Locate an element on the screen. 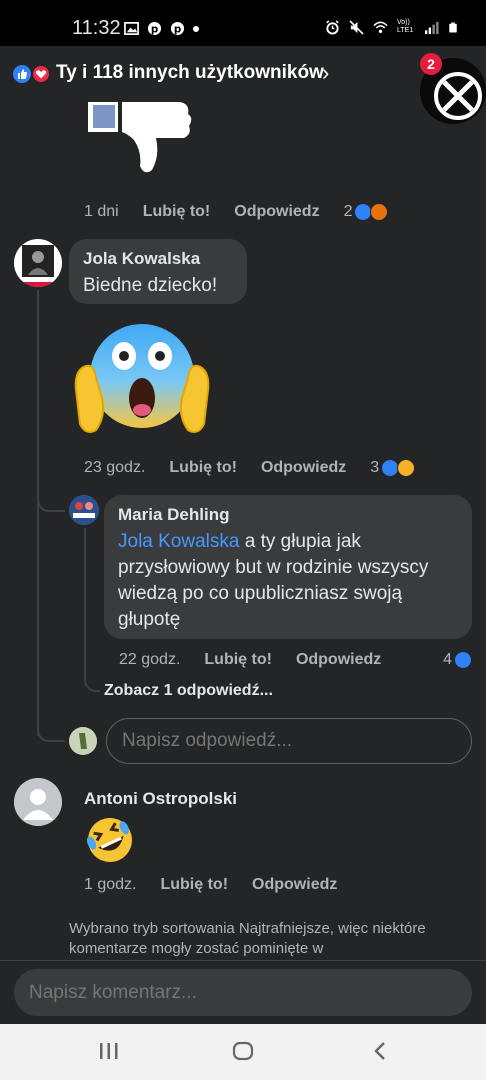  user-avatar is located at coordinates (83, 741).